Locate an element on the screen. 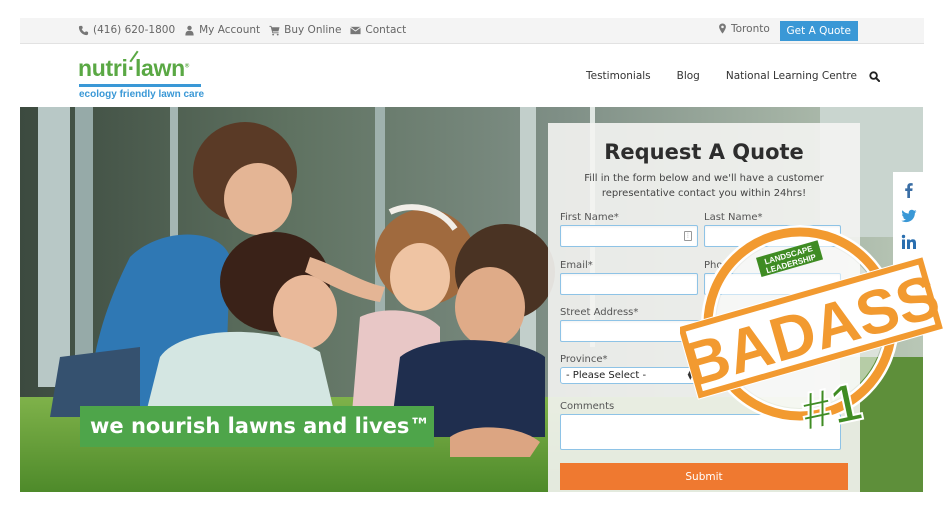 This screenshot has height=511, width=944. nav-testimonials: Testimonials is located at coordinates (618, 76).